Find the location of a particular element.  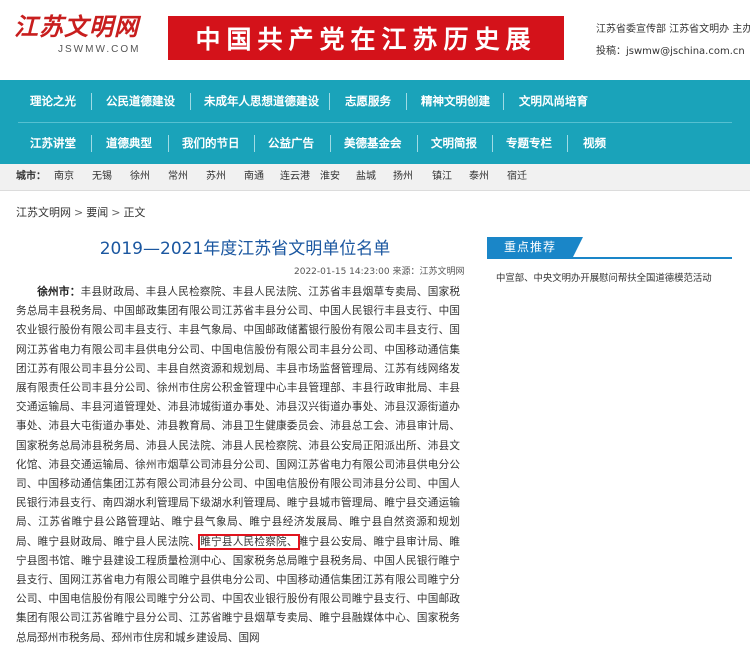

nav-item-custom: 文明风尚培育 is located at coordinates (553, 101).